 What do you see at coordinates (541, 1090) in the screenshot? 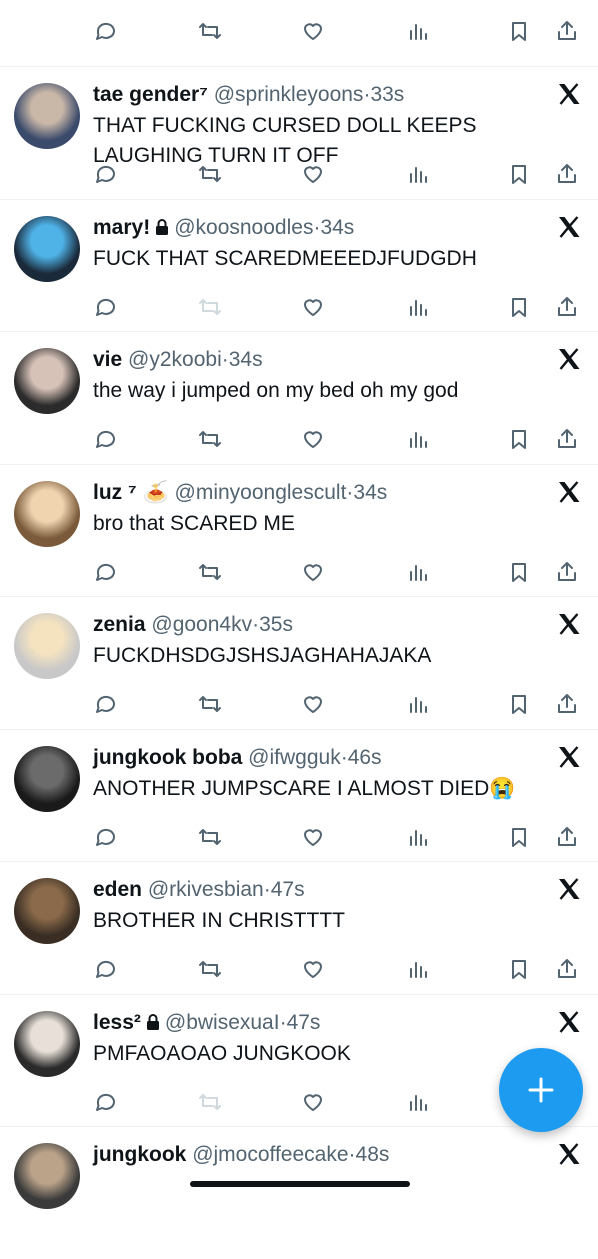
I see `compose-tweet-button` at bounding box center [541, 1090].